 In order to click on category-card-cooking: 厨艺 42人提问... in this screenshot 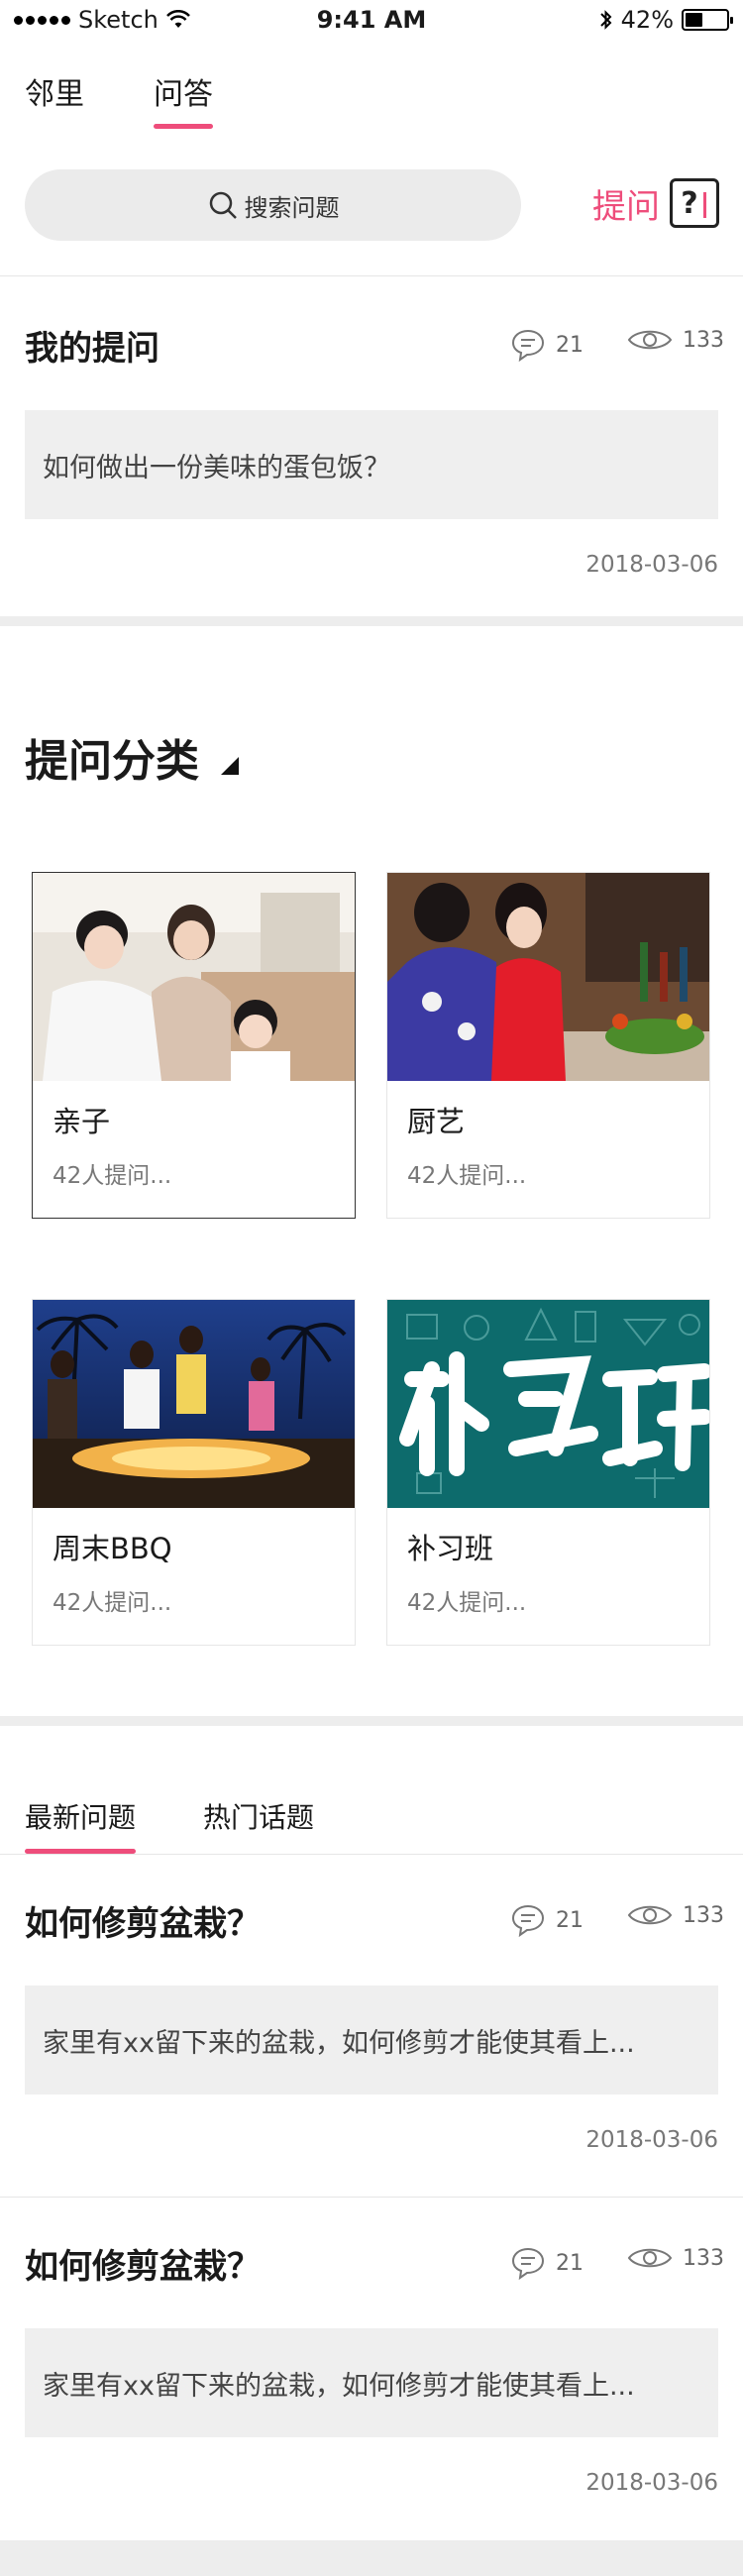, I will do `click(548, 1046)`.